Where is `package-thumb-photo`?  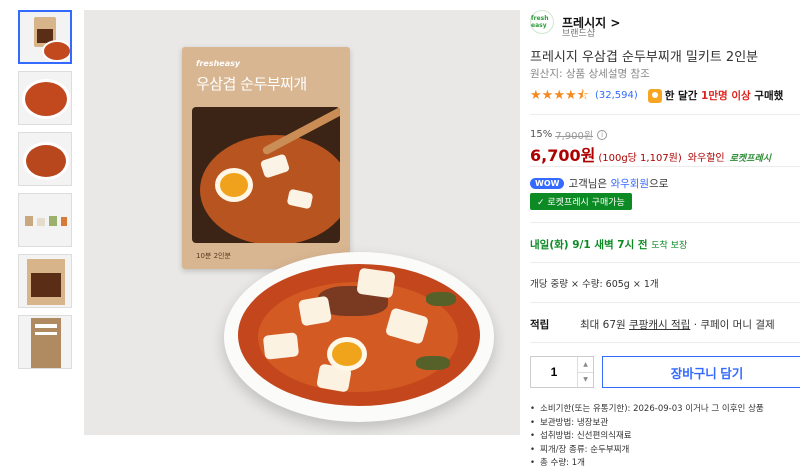
package-thumb-photo is located at coordinates (46, 285).